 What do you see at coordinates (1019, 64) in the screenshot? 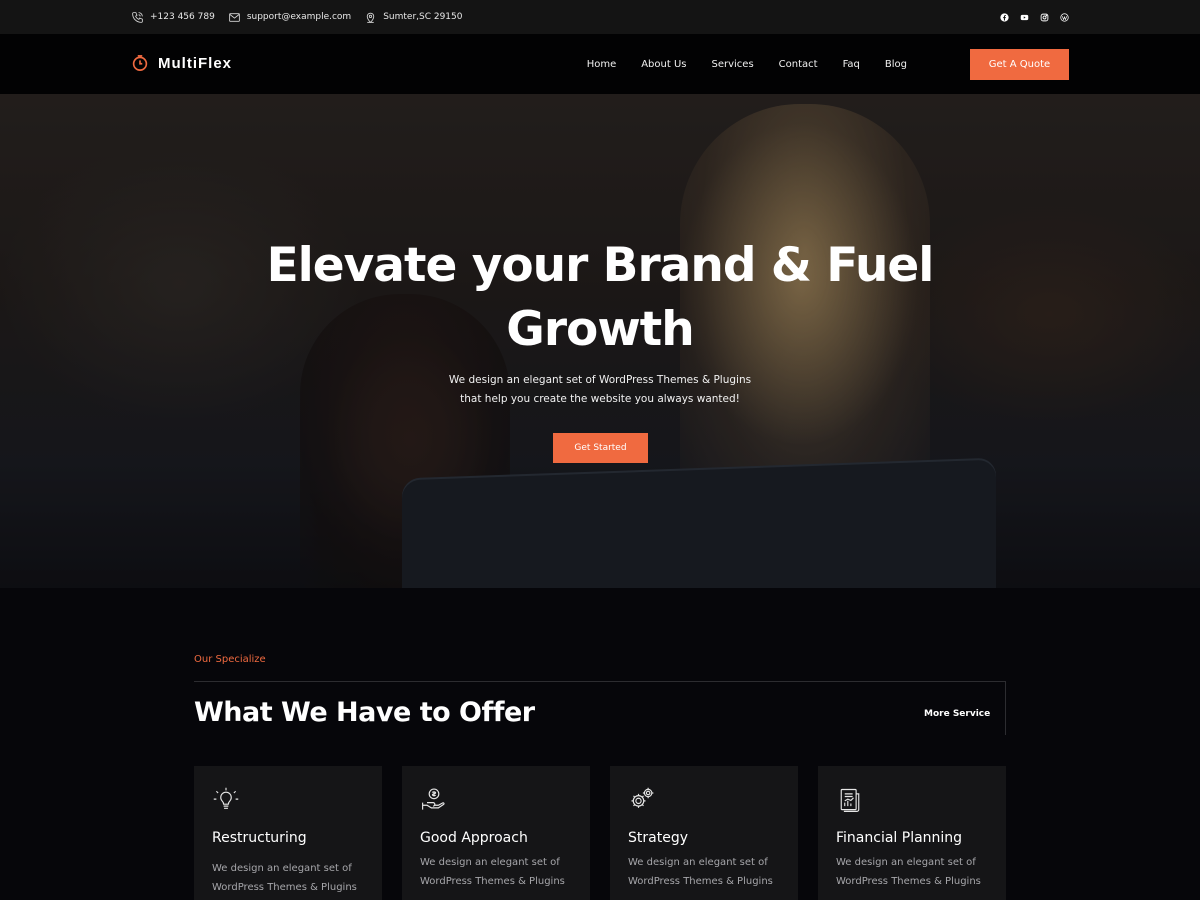
I see `get-a-quote-button: Get A Quote` at bounding box center [1019, 64].